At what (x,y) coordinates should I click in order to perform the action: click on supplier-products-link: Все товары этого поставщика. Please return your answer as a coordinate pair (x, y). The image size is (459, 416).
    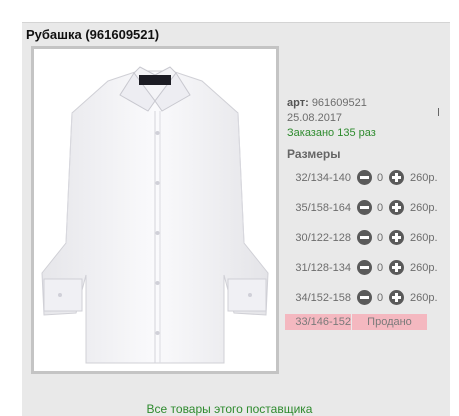
    Looking at the image, I should click on (229, 409).